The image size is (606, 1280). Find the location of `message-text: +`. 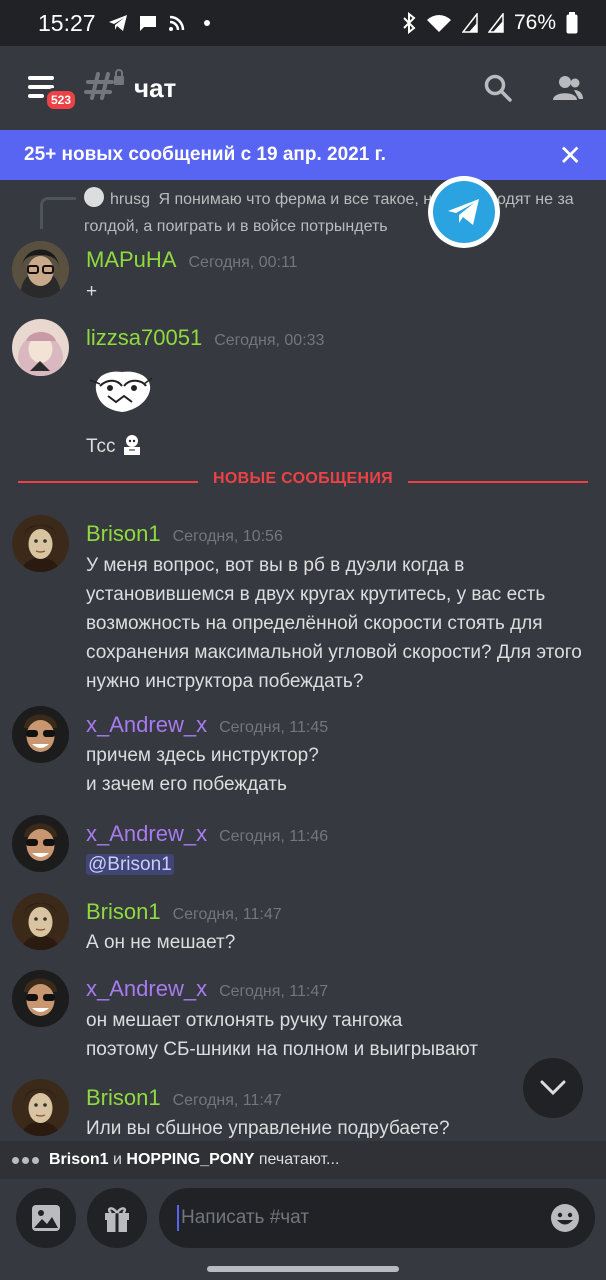

message-text: + is located at coordinates (92, 291).